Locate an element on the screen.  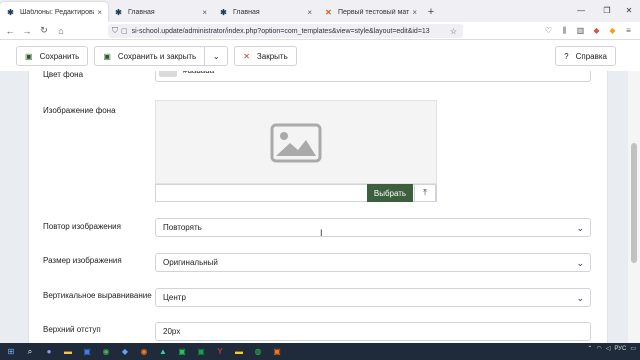
color-swatch is located at coordinates (168, 74).